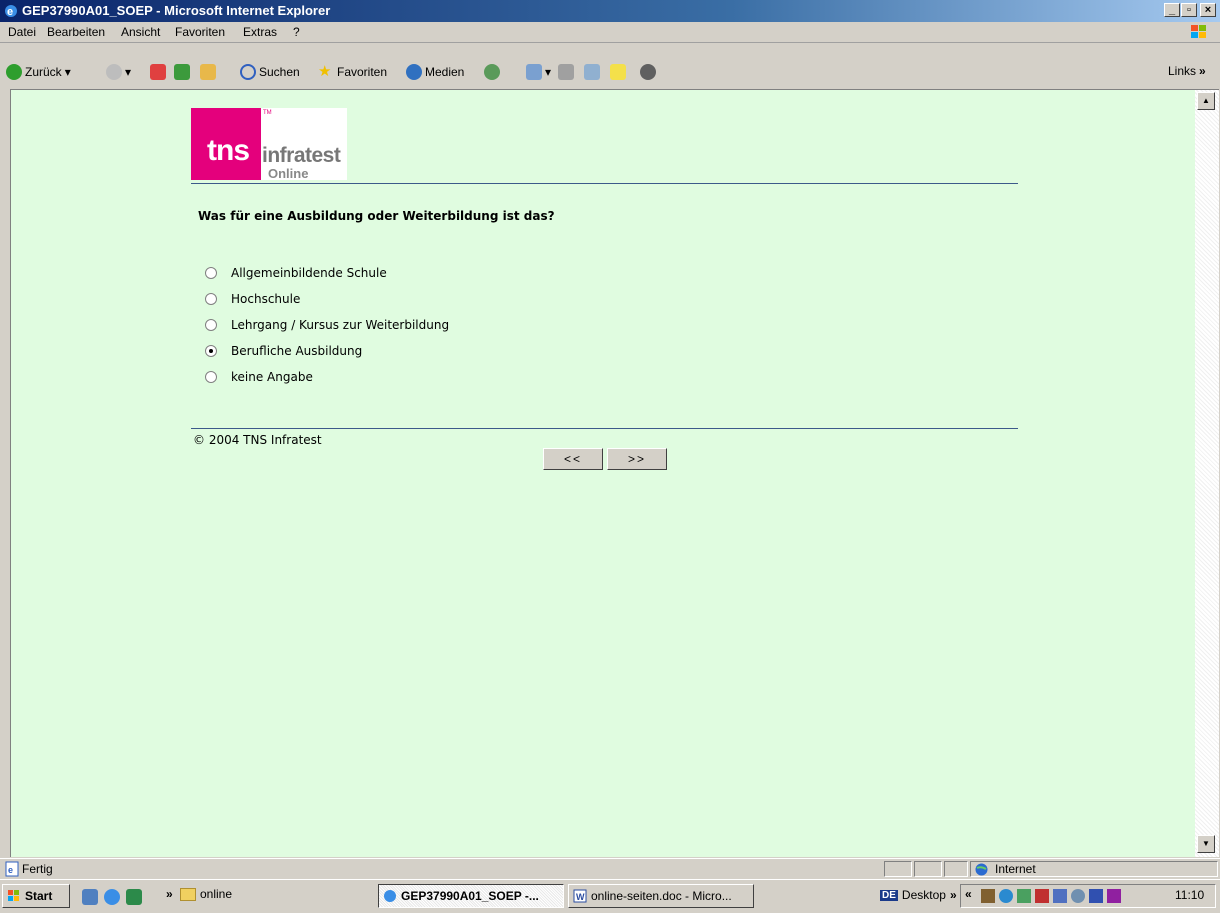 This screenshot has height=913, width=1220. Describe the element at coordinates (1198, 31) in the screenshot. I see `windows-flag-icon` at that location.